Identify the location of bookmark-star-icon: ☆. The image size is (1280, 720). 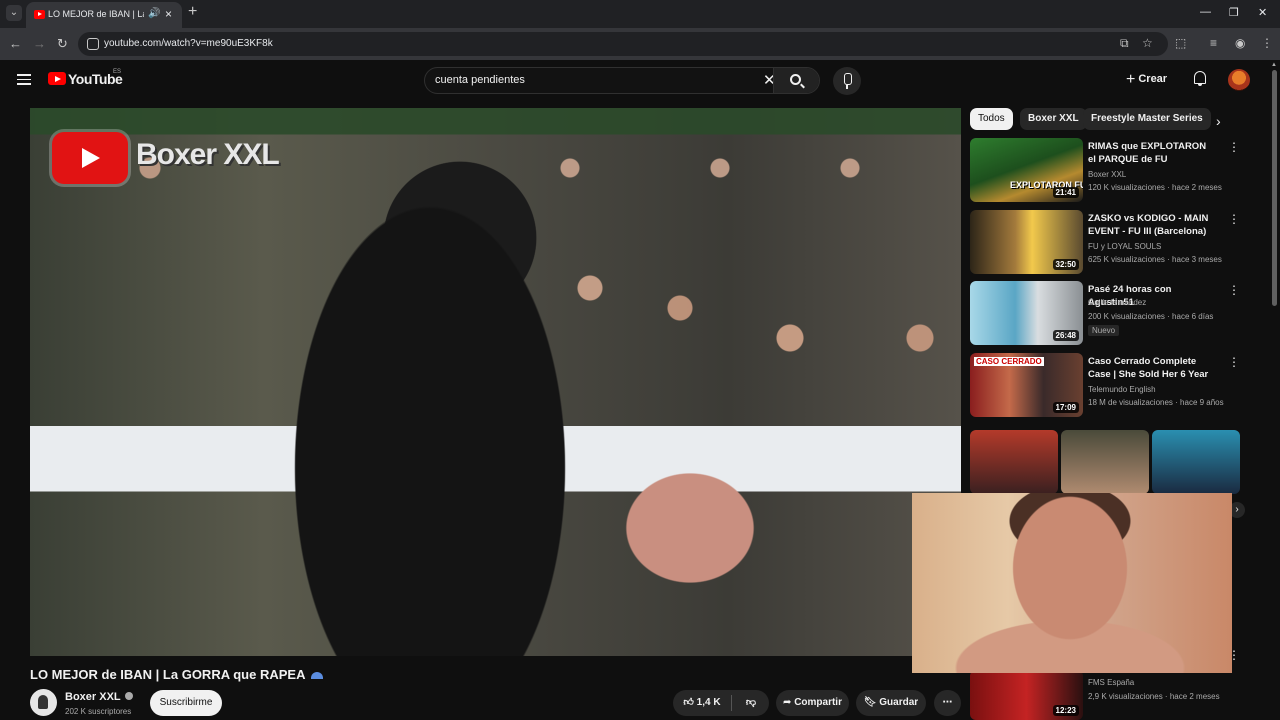
(1147, 43).